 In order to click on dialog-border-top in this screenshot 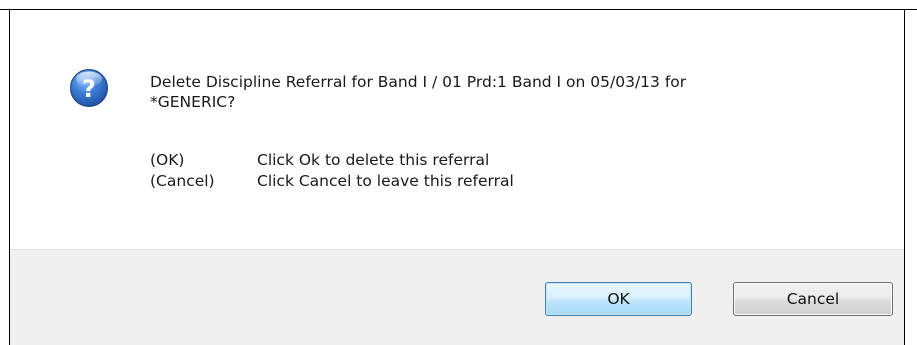, I will do `click(458, 9)`.